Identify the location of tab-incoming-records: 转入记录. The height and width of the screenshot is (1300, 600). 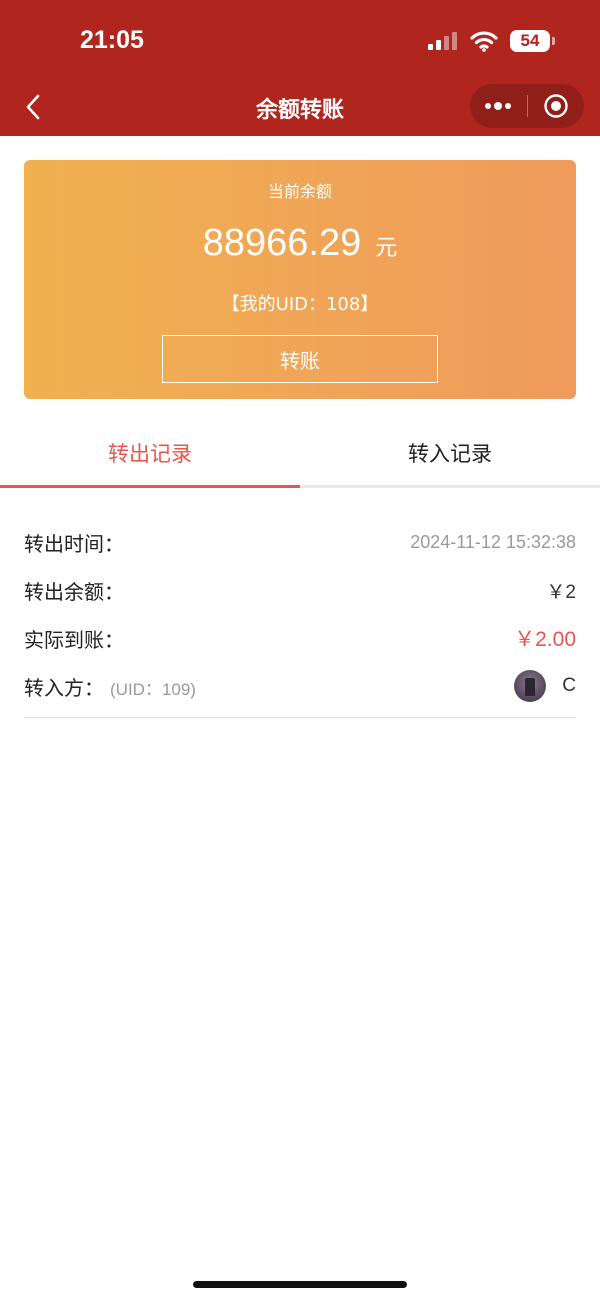
(450, 455).